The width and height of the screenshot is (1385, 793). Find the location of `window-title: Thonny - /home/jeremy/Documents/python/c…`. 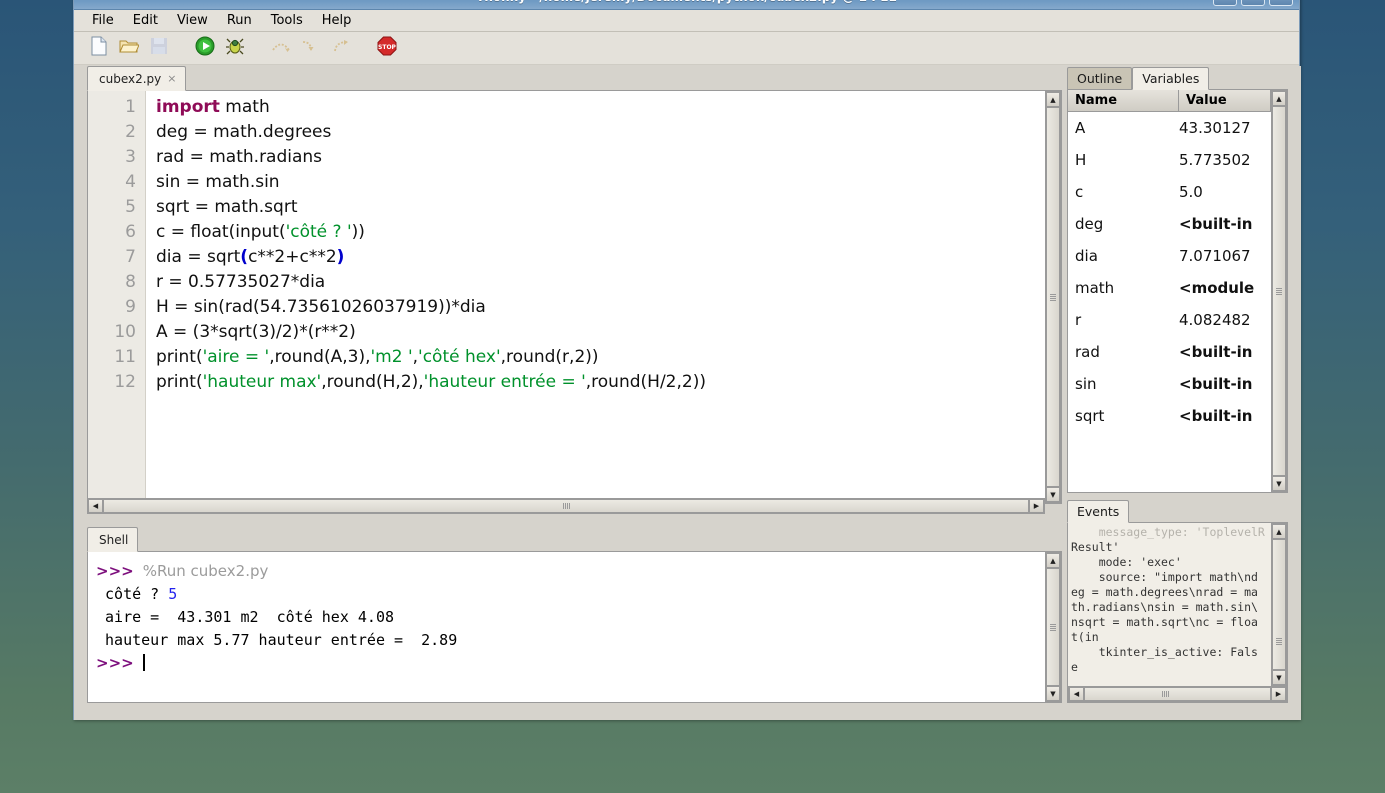

window-title: Thonny - /home/jeremy/Documents/python/c… is located at coordinates (686, 2).